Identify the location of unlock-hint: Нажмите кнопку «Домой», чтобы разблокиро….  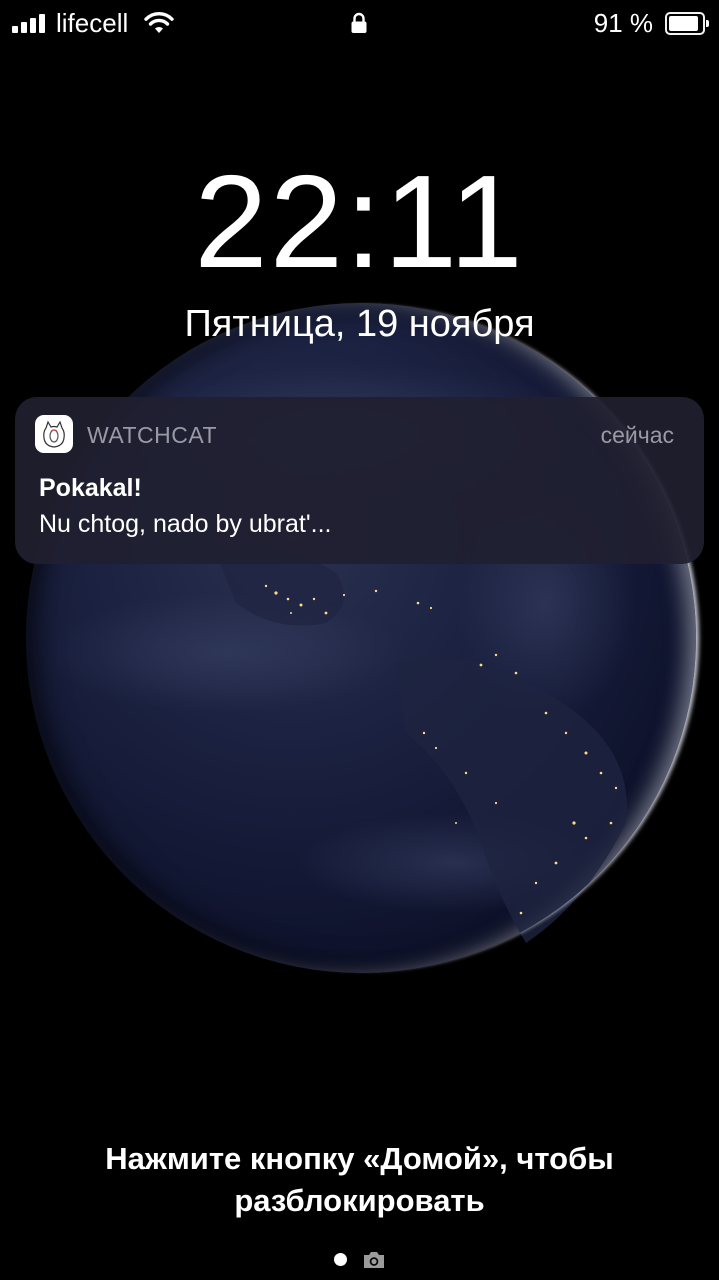
(359, 1180).